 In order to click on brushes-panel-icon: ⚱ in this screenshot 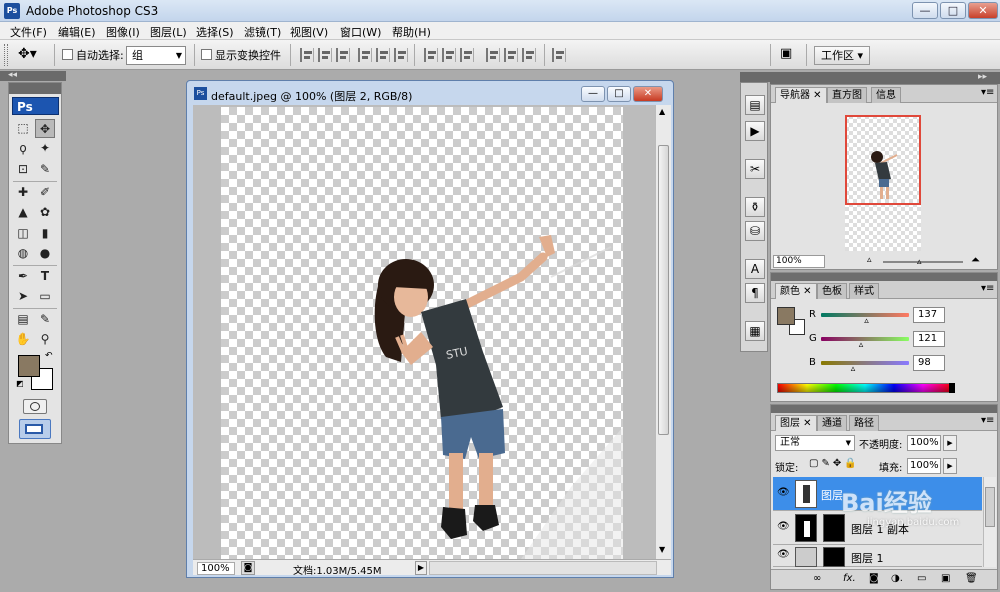, I will do `click(755, 207)`.